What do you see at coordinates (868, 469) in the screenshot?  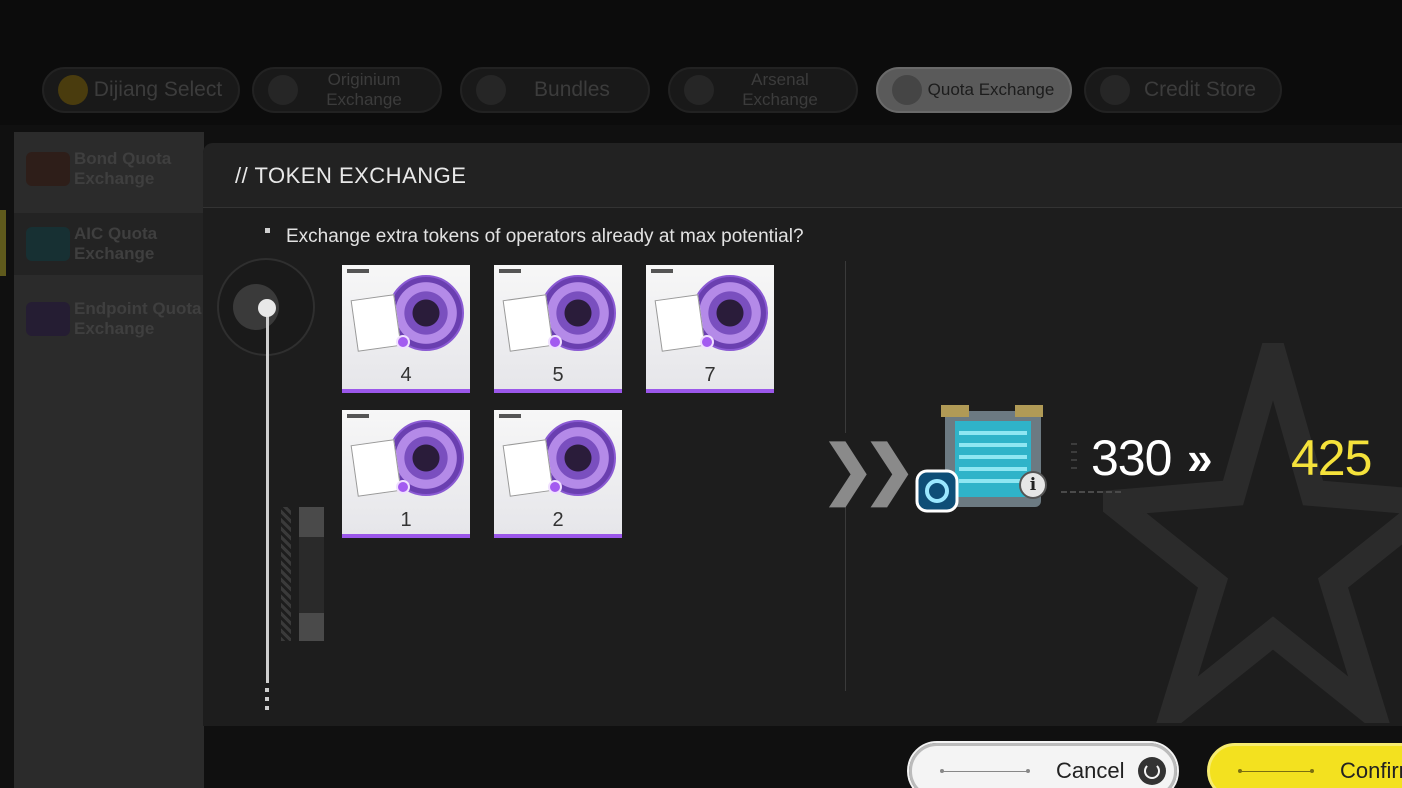 I see `double-chevron-right-icon: ❯❯` at bounding box center [868, 469].